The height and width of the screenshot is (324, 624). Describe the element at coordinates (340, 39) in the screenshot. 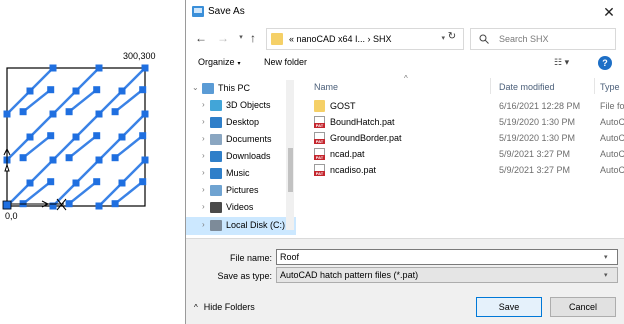

I see `address-path: « nanoCAD x64 I... › SHX` at that location.